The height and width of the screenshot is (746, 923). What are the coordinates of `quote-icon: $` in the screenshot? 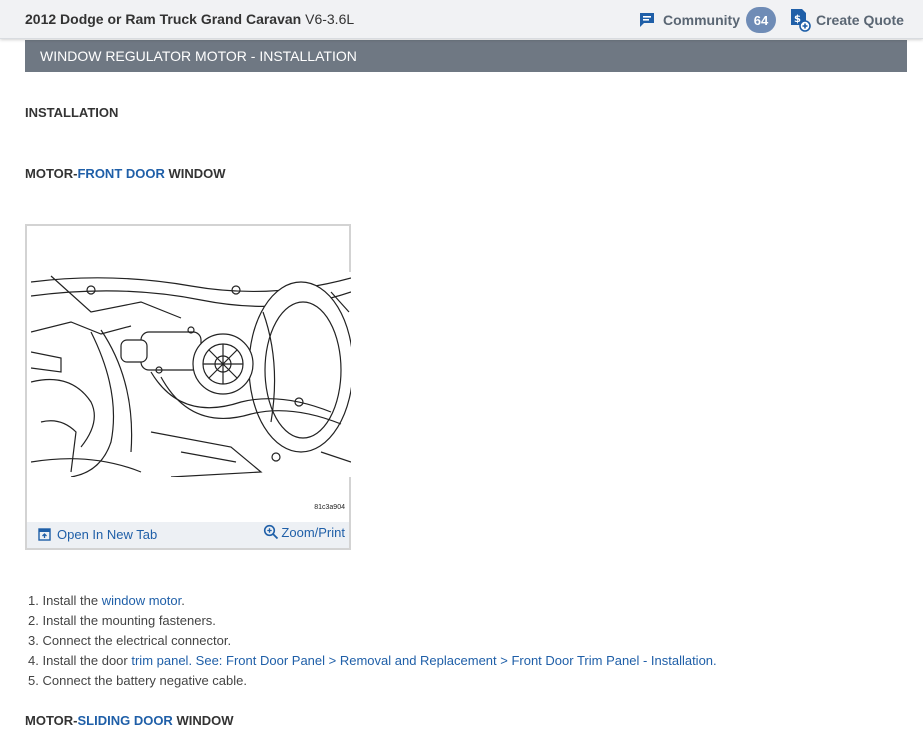 It's located at (801, 20).